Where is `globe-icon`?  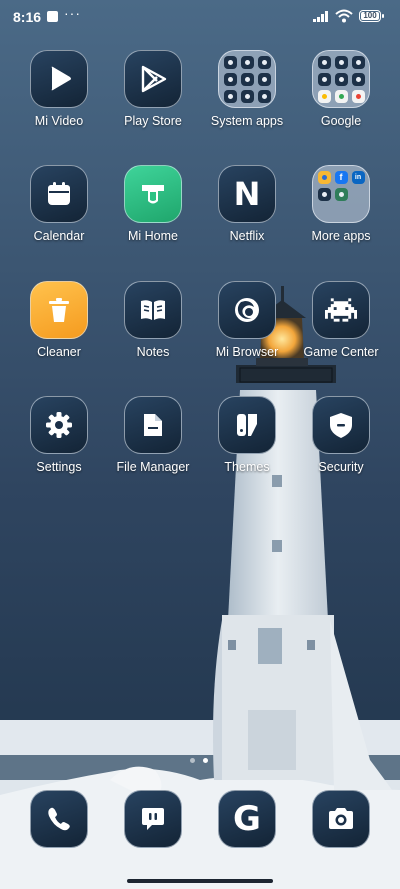 globe-icon is located at coordinates (247, 310).